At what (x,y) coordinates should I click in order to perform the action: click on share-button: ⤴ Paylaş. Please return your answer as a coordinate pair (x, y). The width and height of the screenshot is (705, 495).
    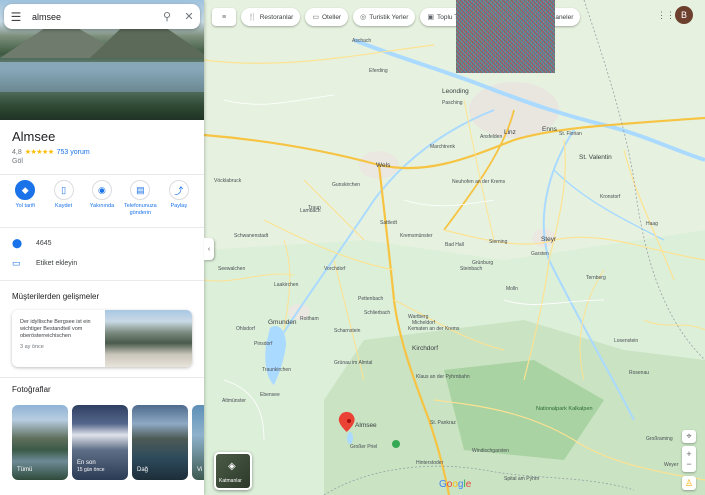
    Looking at the image, I should click on (179, 201).